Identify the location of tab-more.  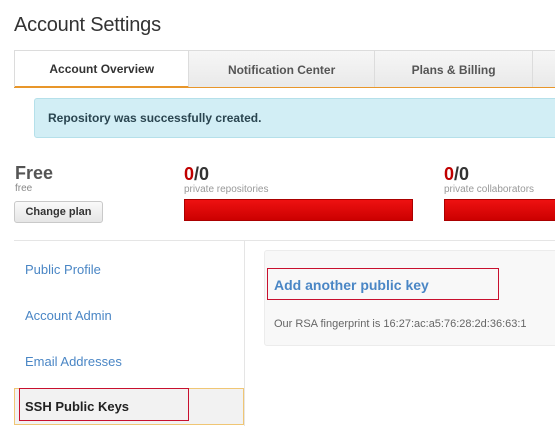
(544, 69).